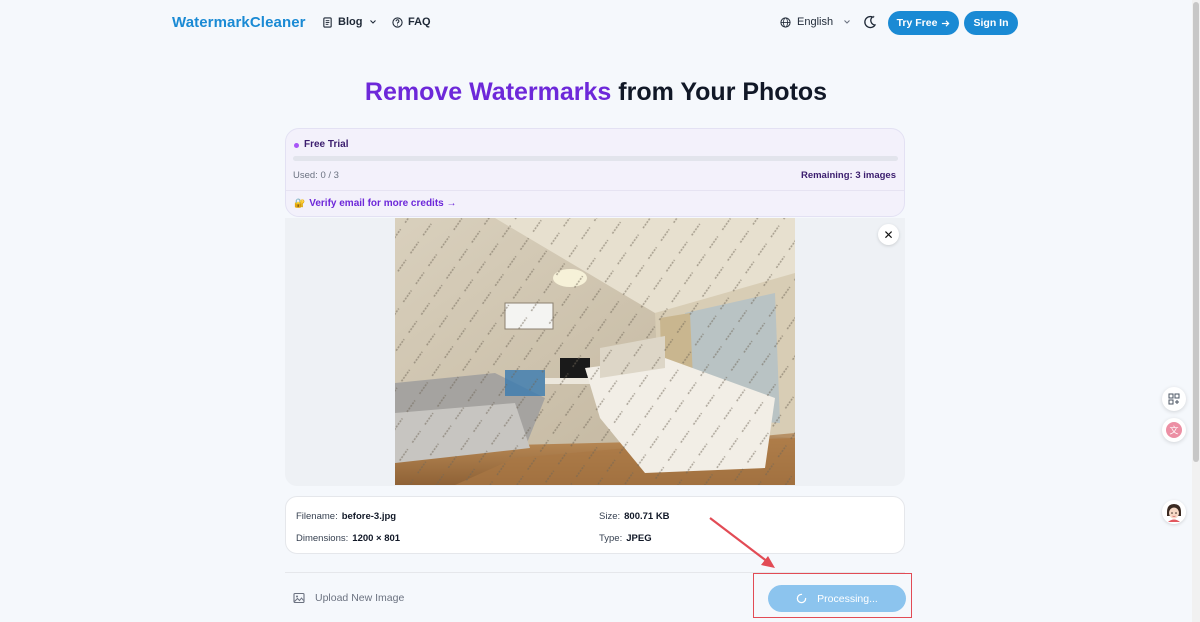  I want to click on assistant-avatar-icon, so click(1174, 512).